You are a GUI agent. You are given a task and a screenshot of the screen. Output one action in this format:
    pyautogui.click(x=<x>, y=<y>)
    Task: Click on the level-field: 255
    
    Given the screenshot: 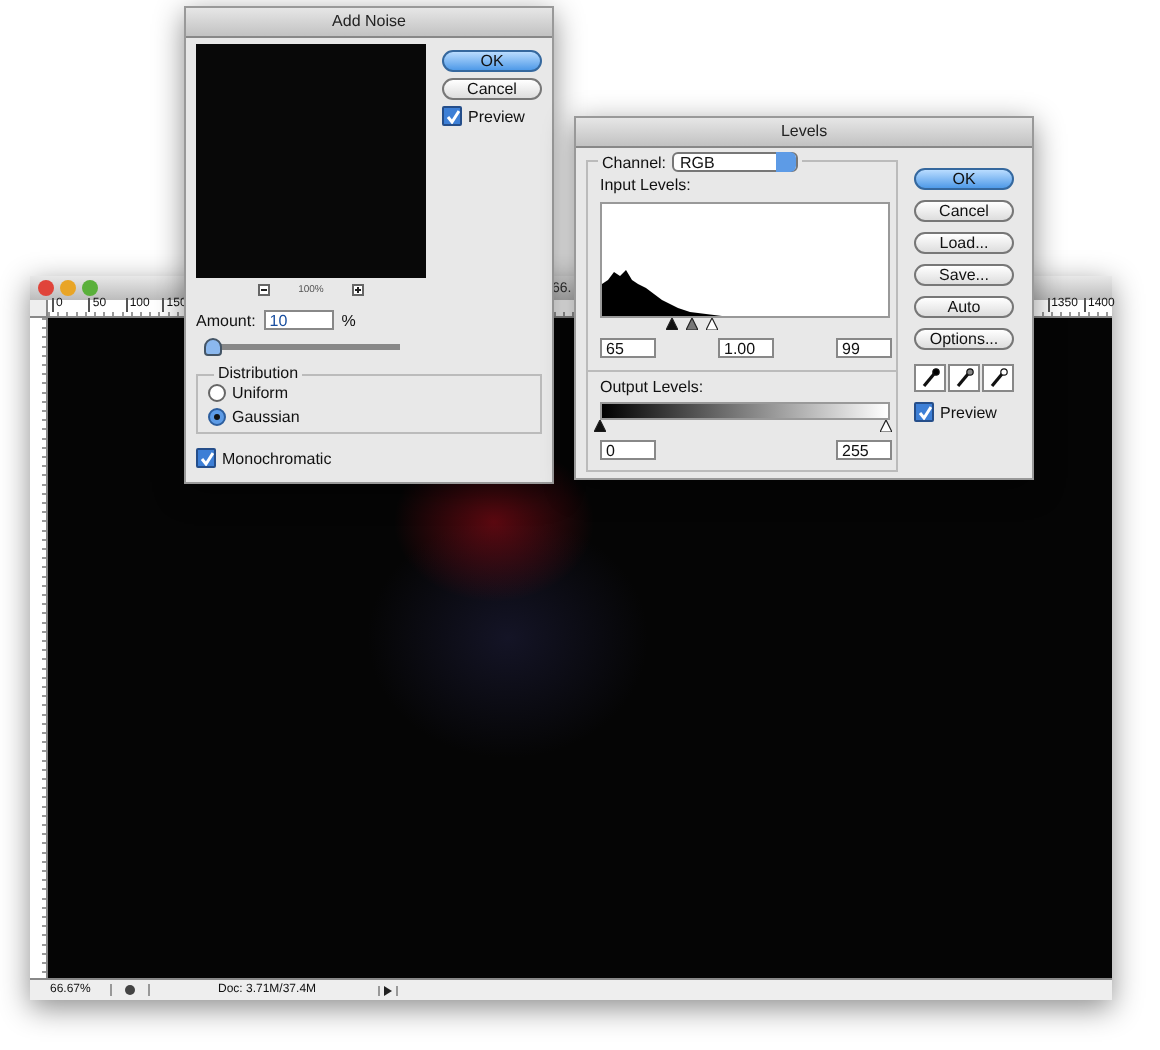 What is the action you would take?
    pyautogui.click(x=864, y=450)
    